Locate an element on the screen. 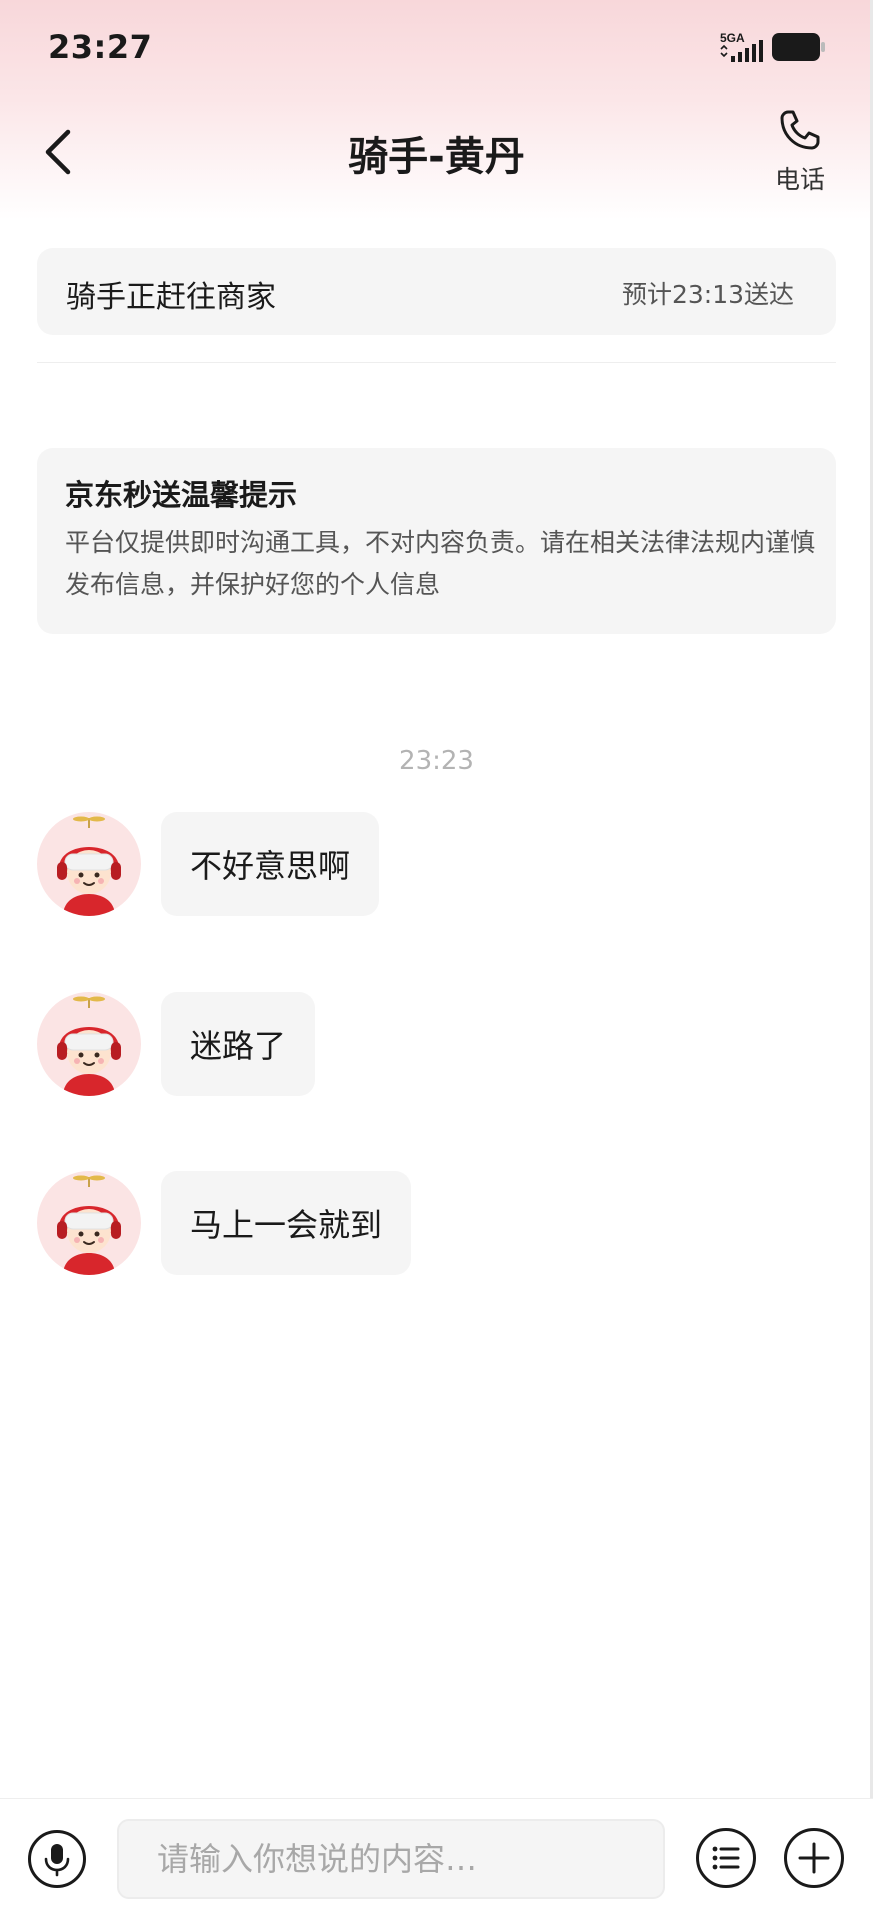 The image size is (873, 1920). voice-input-button is located at coordinates (57, 1859).